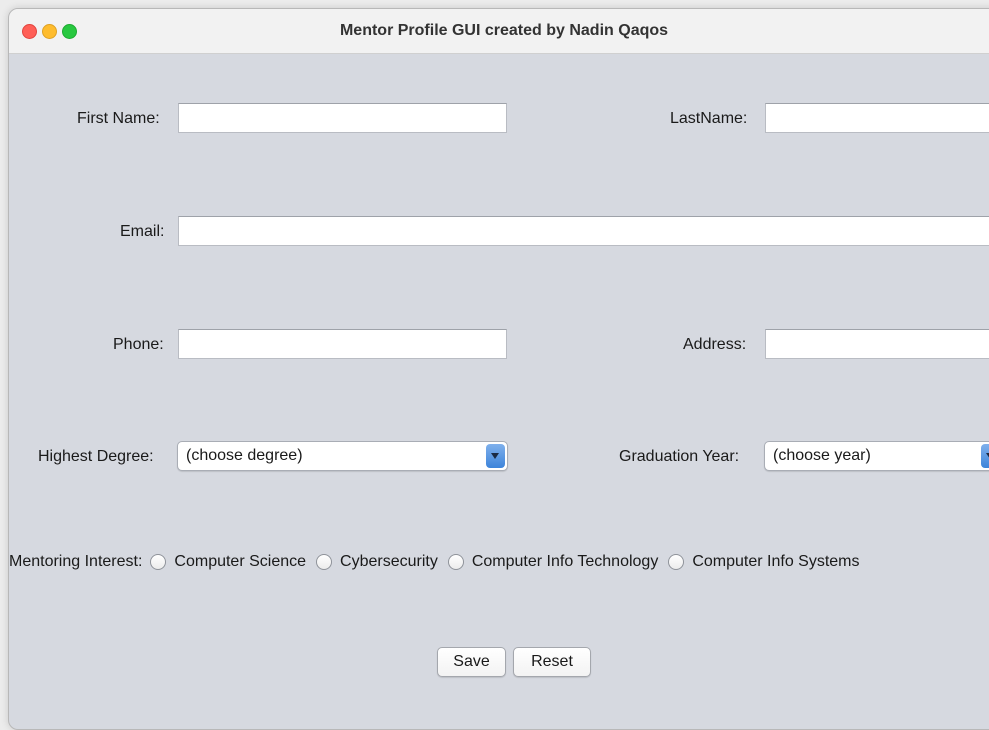 The image size is (989, 730). Describe the element at coordinates (342, 456) in the screenshot. I see `highest-degree-select: (choose degree)` at that location.